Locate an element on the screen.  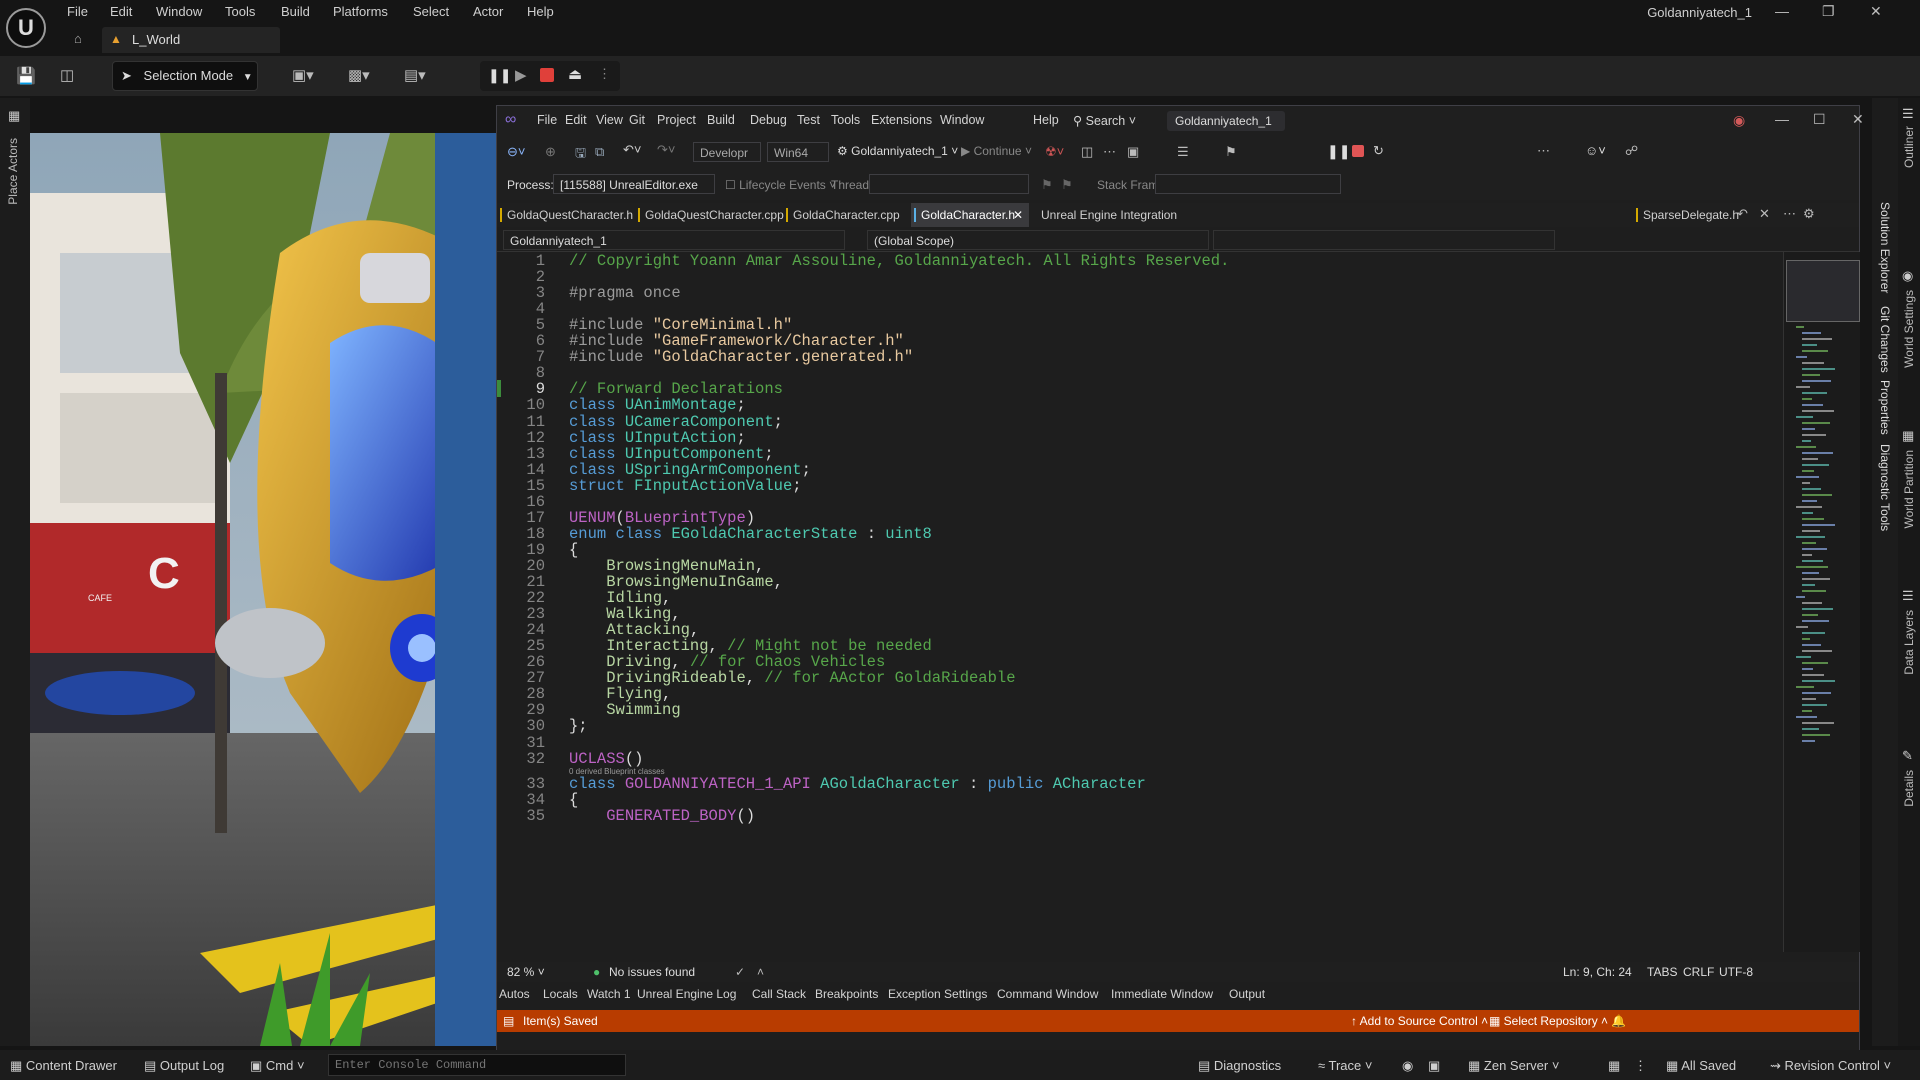
vs-menu-window: Window is located at coordinates (962, 120).